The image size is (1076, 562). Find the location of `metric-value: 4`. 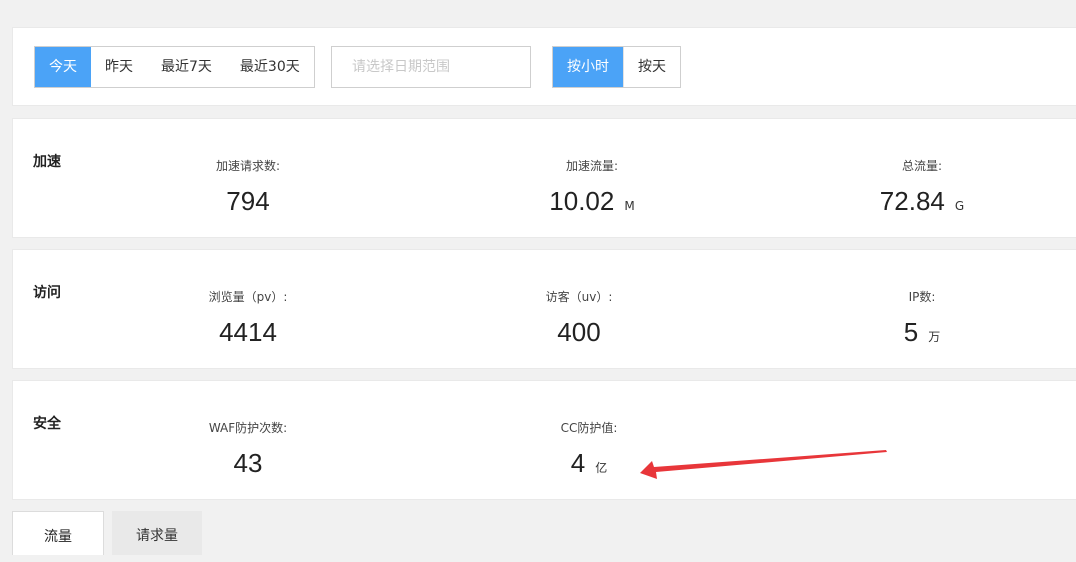

metric-value: 4 is located at coordinates (578, 463).